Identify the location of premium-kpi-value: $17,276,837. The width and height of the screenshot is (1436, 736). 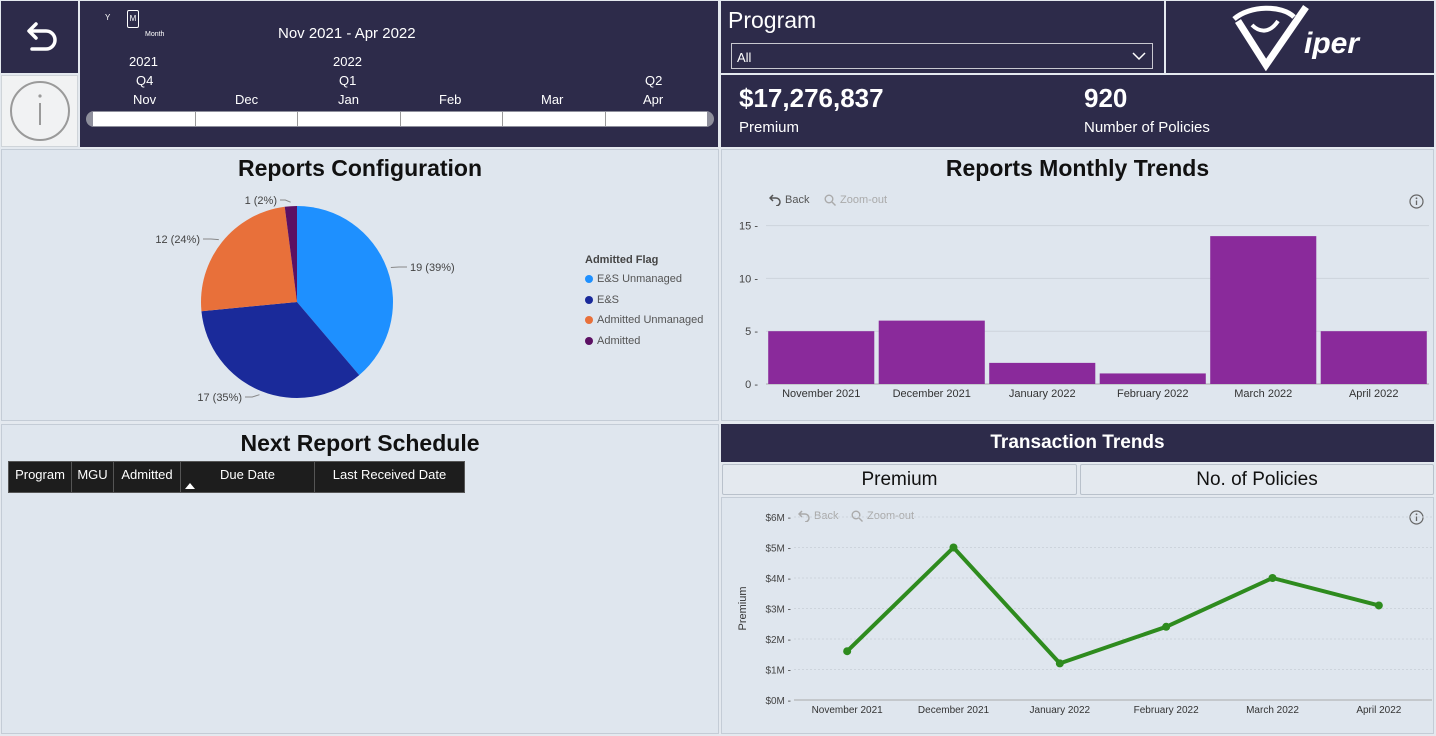
(811, 98).